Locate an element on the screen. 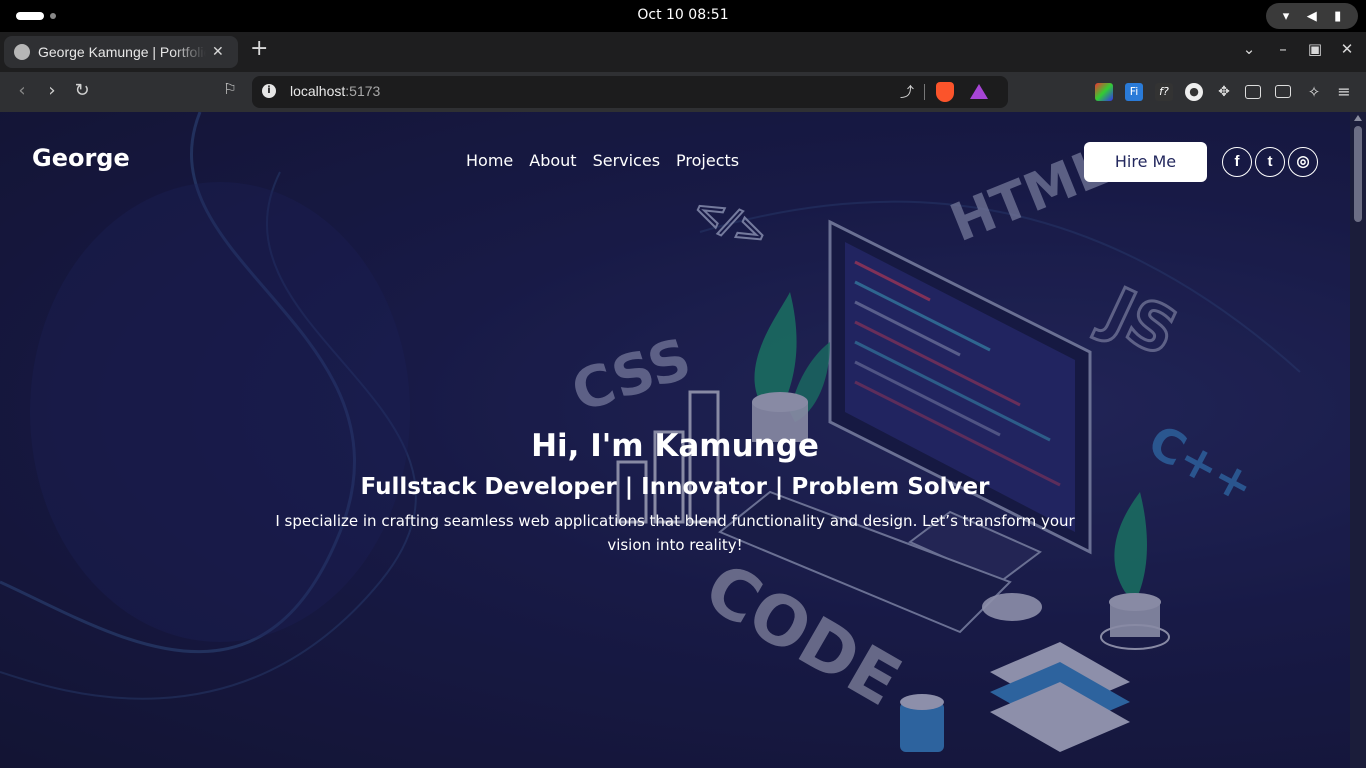 The image size is (1366, 768). brave-rewards-icon is located at coordinates (979, 91).